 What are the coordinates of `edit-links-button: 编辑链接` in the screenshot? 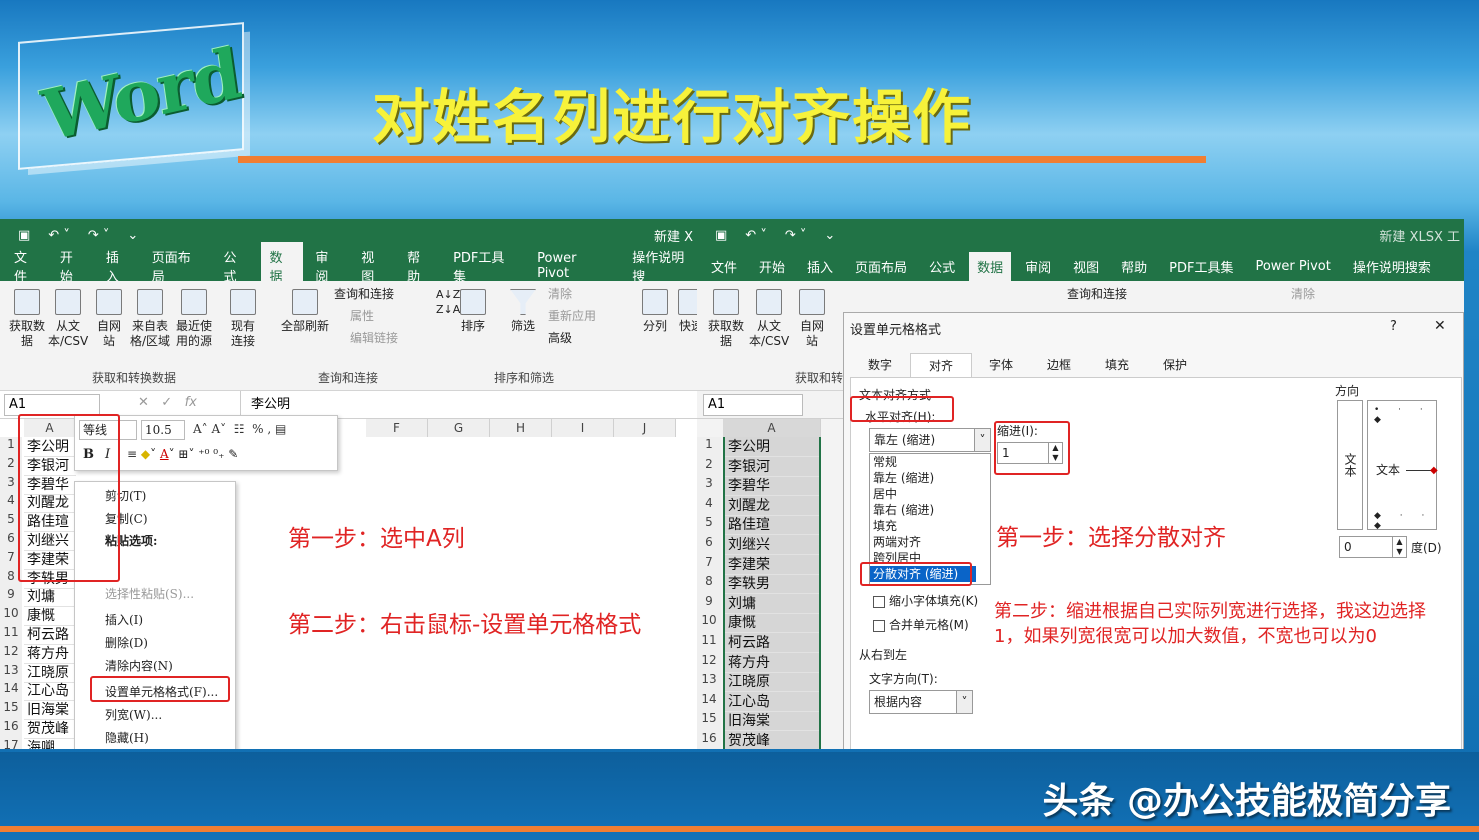 It's located at (374, 338).